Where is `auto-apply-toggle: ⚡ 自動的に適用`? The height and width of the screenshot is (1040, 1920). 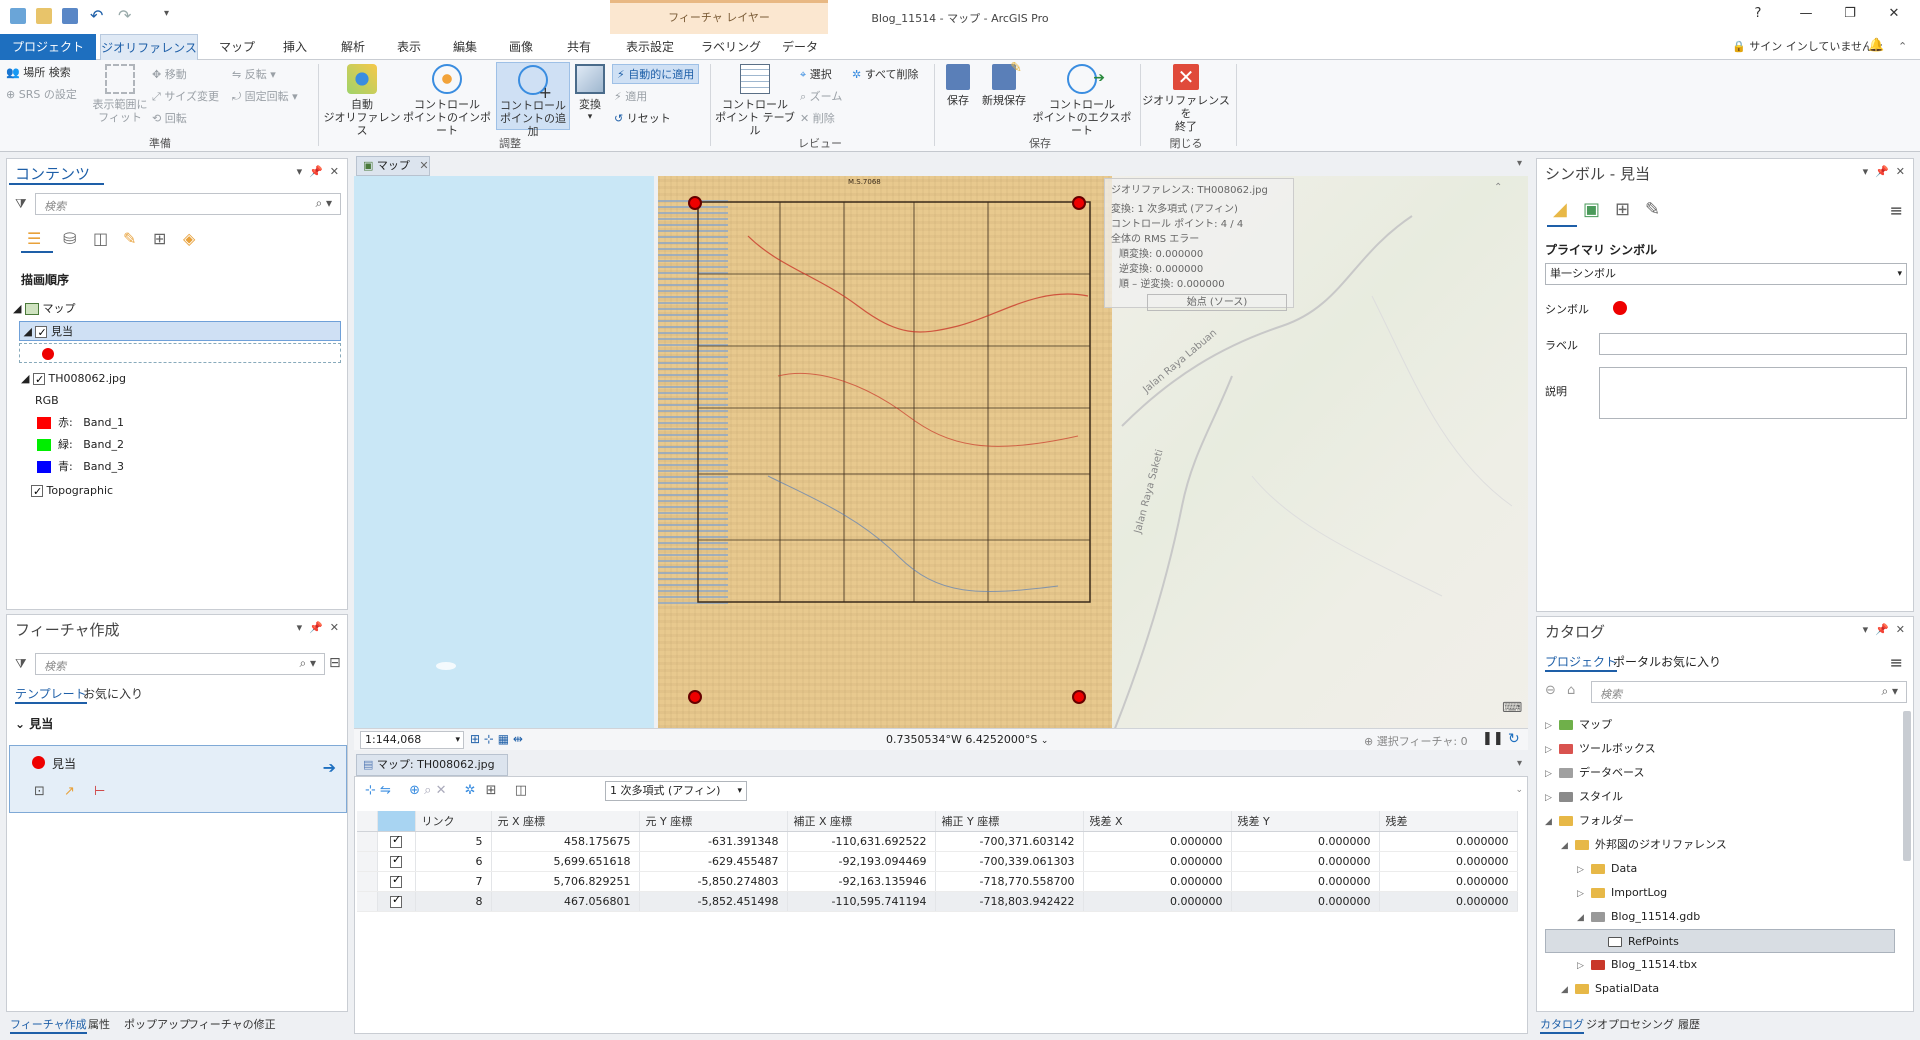 auto-apply-toggle: ⚡ 自動的に適用 is located at coordinates (656, 74).